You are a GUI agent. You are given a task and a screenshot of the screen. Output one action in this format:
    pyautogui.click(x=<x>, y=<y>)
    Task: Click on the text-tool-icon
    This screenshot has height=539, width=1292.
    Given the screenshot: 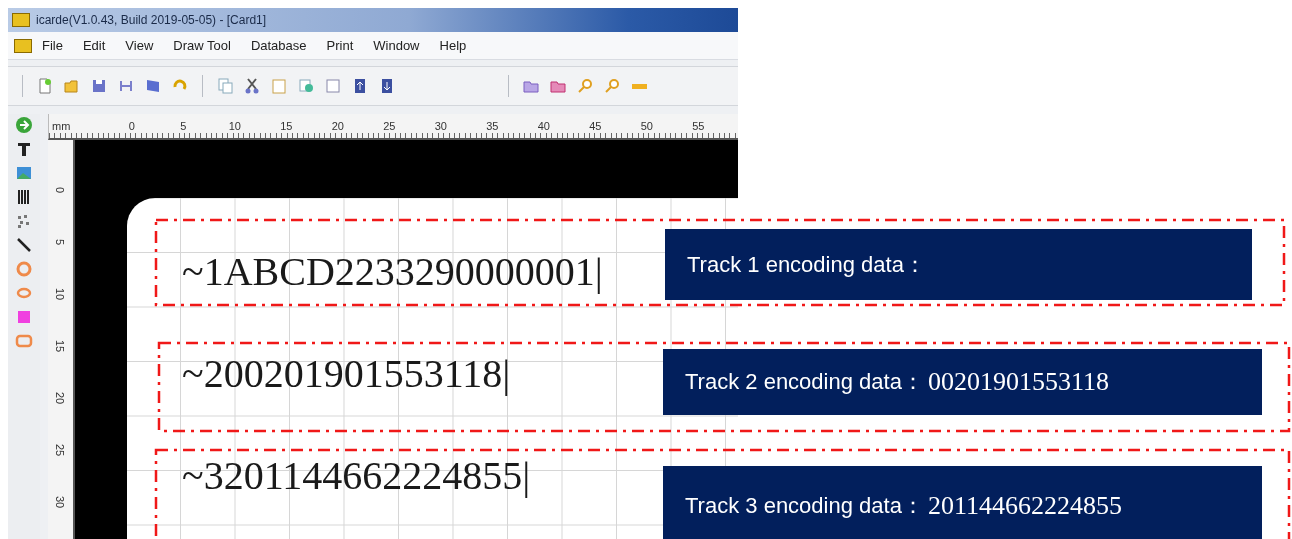 What is the action you would take?
    pyautogui.click(x=24, y=149)
    